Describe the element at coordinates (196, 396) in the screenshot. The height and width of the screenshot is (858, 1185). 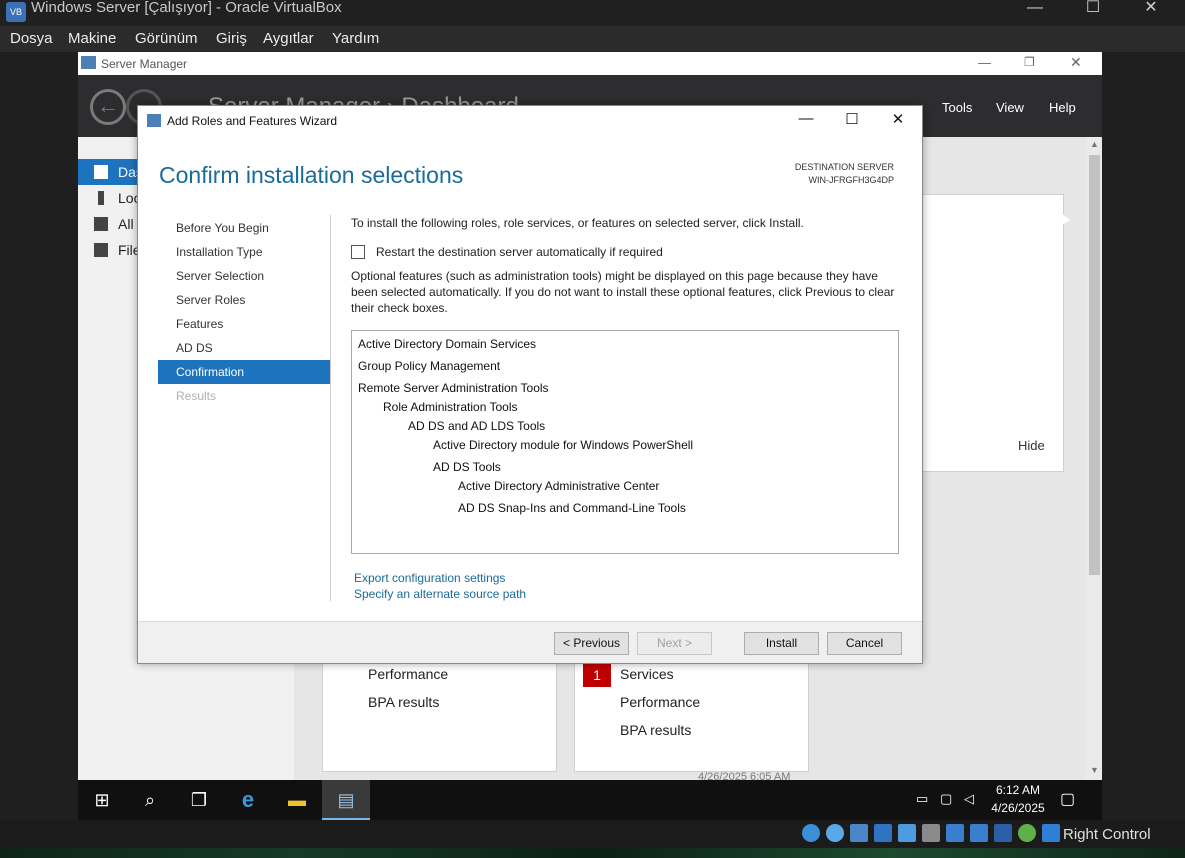
I see `step-label: Results` at that location.